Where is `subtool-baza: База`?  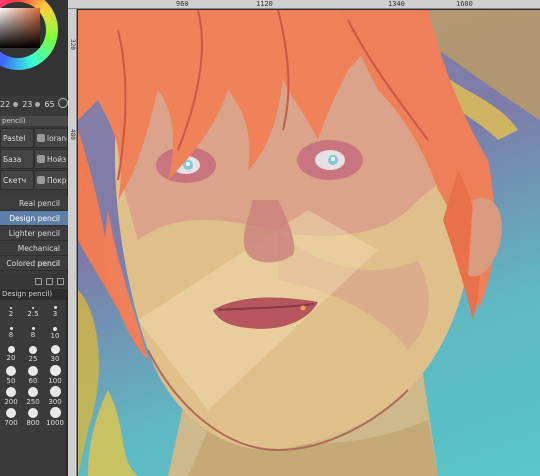 subtool-baza: База is located at coordinates (17, 159).